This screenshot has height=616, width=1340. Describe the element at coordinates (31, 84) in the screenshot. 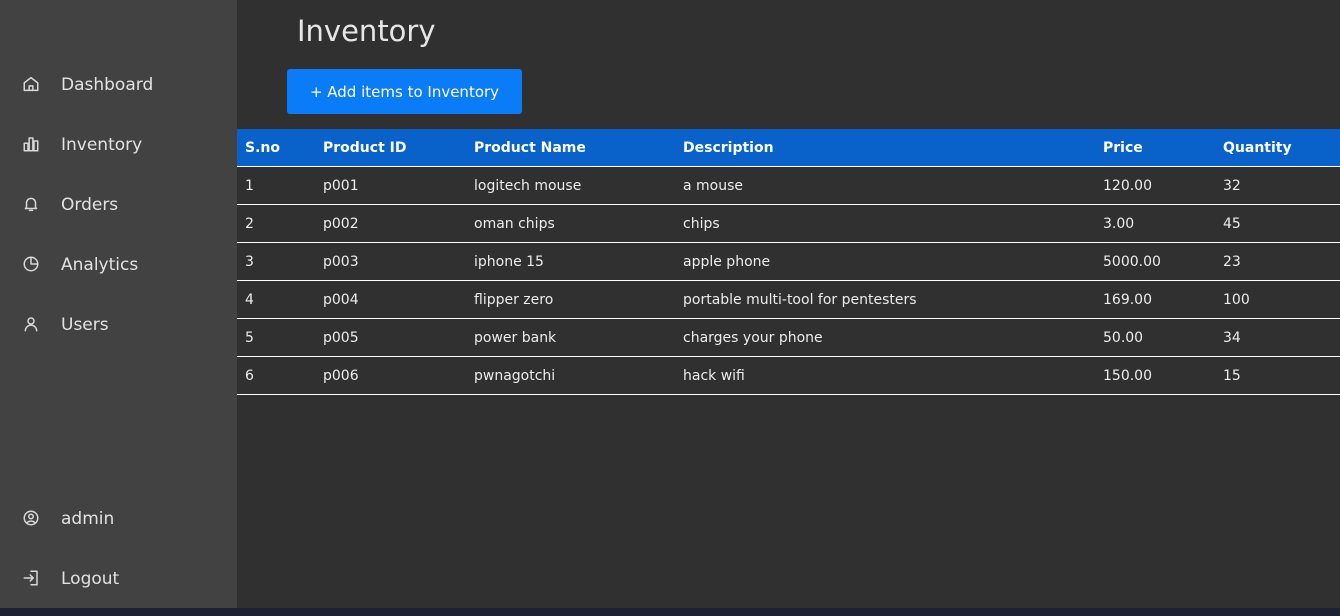

I see `home-icon` at that location.